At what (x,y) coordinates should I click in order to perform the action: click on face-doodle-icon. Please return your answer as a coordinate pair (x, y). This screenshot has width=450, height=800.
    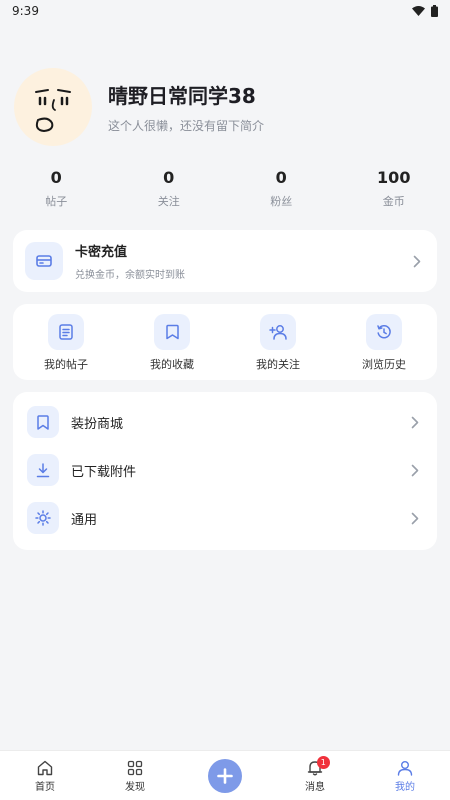
    Looking at the image, I should click on (53, 111).